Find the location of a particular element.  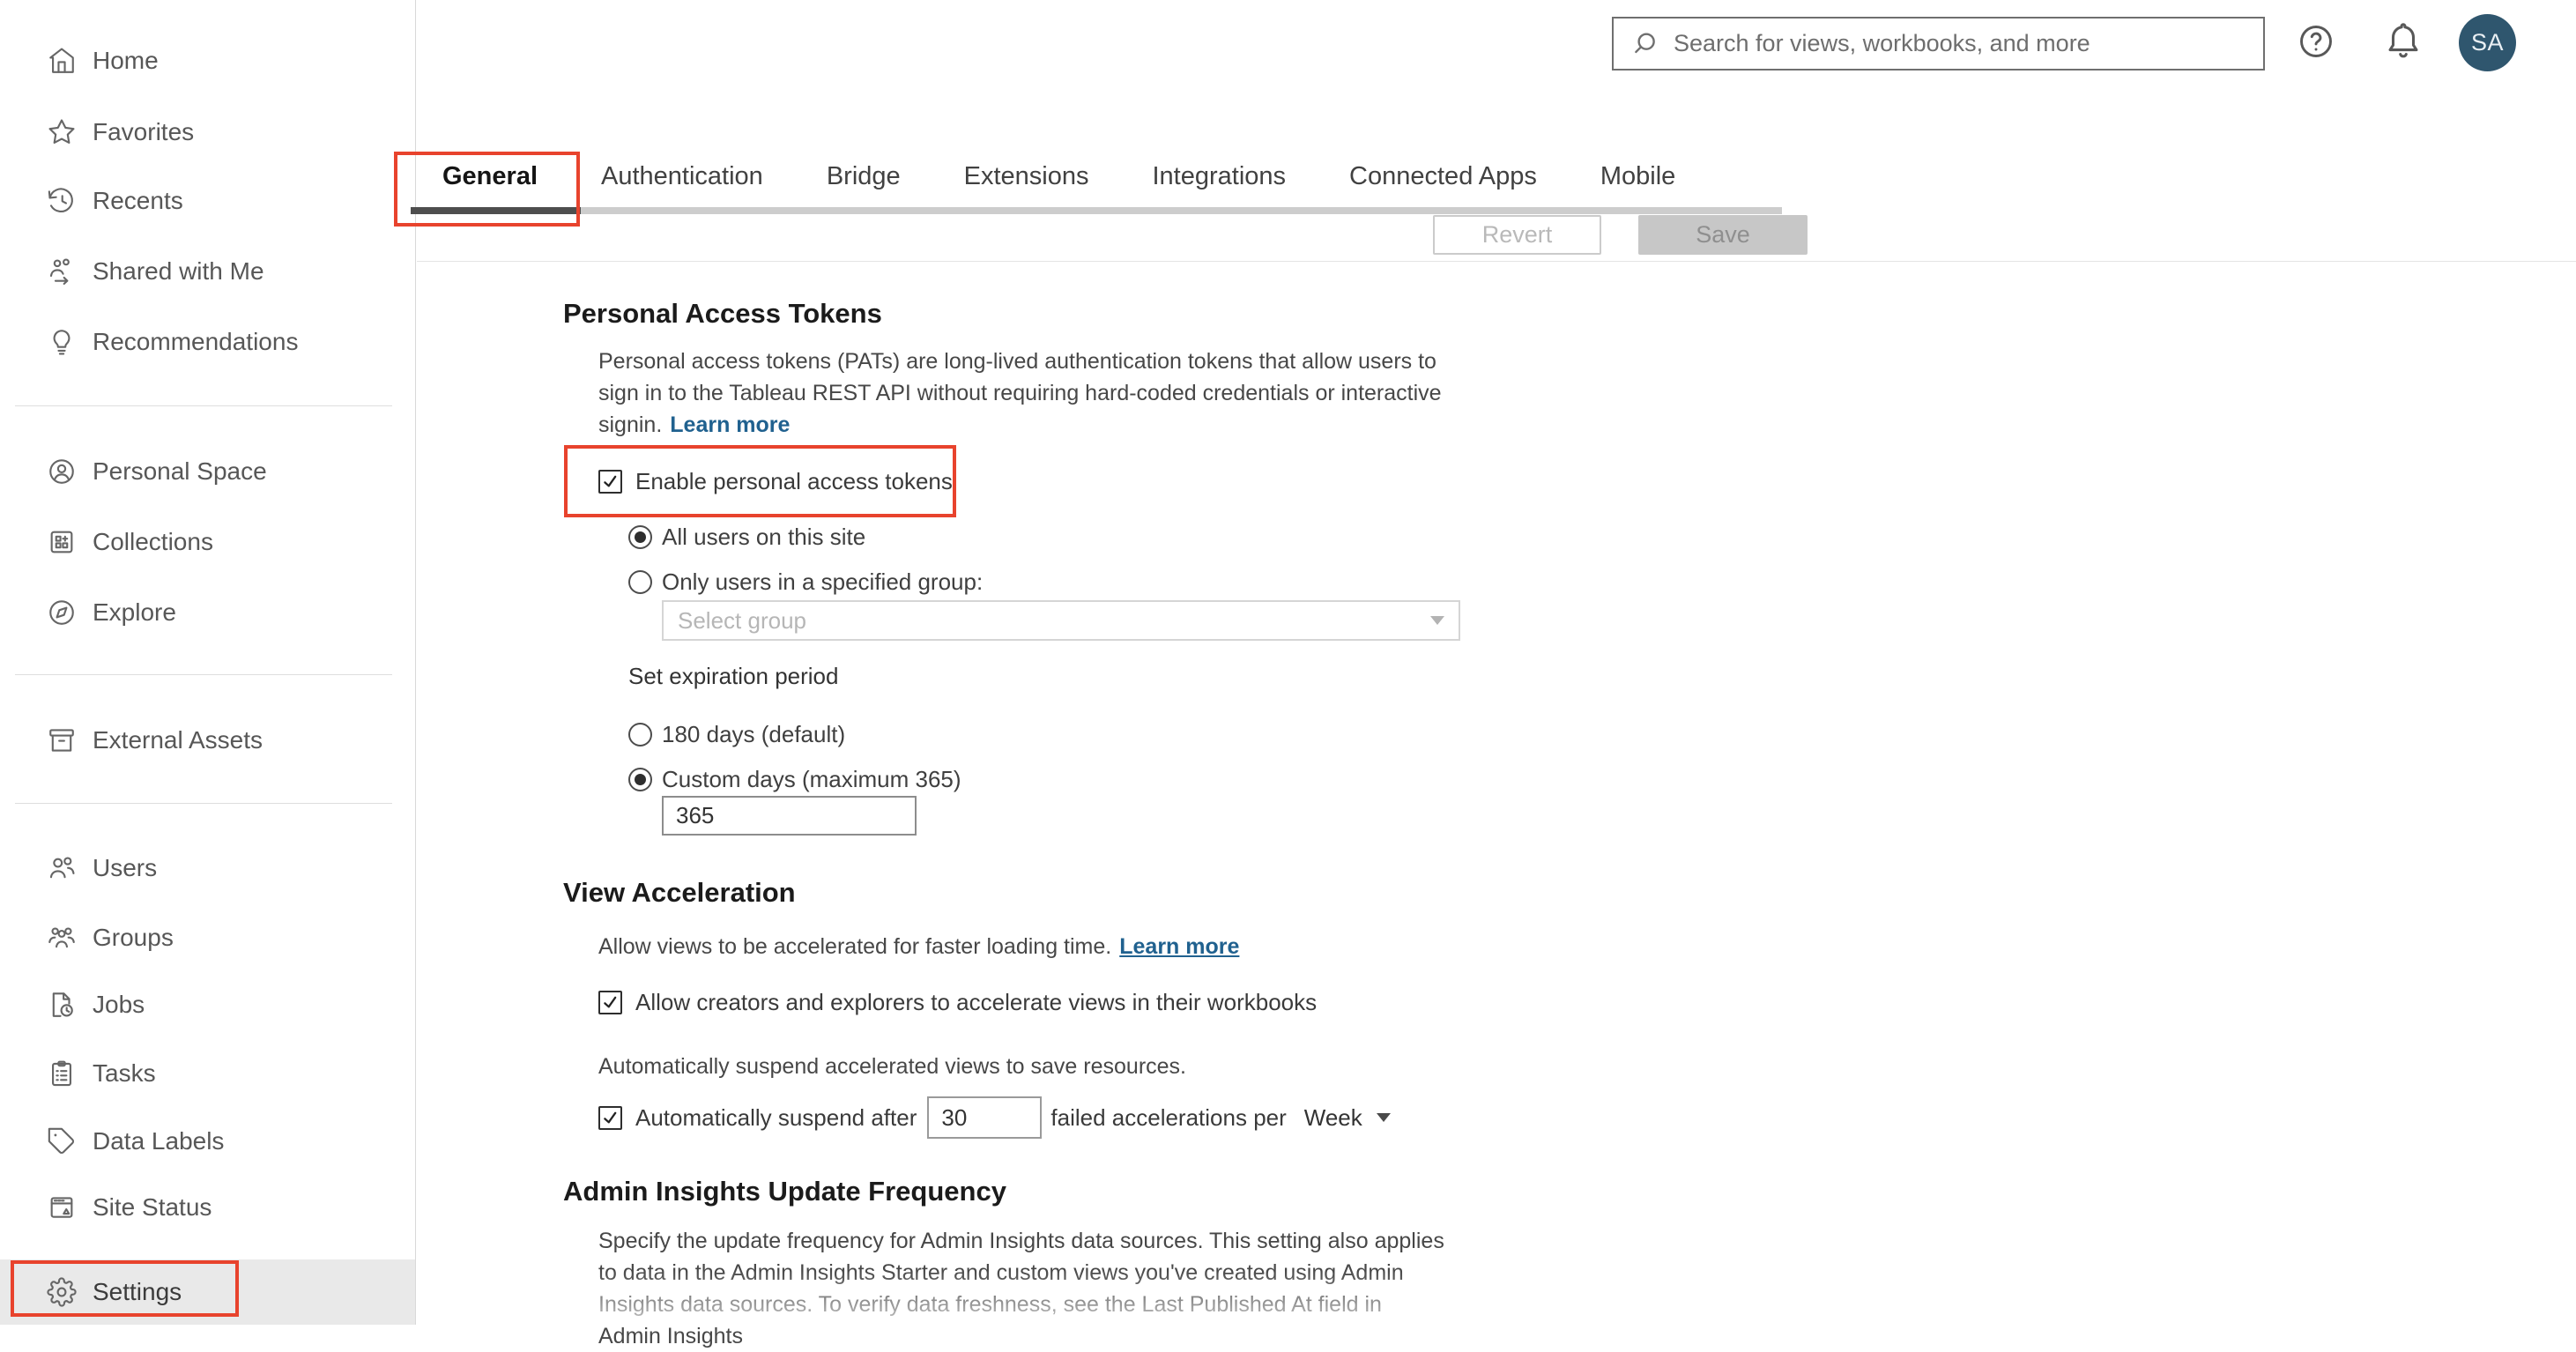

radio-180-days-row: 180 days (default) is located at coordinates (736, 734).